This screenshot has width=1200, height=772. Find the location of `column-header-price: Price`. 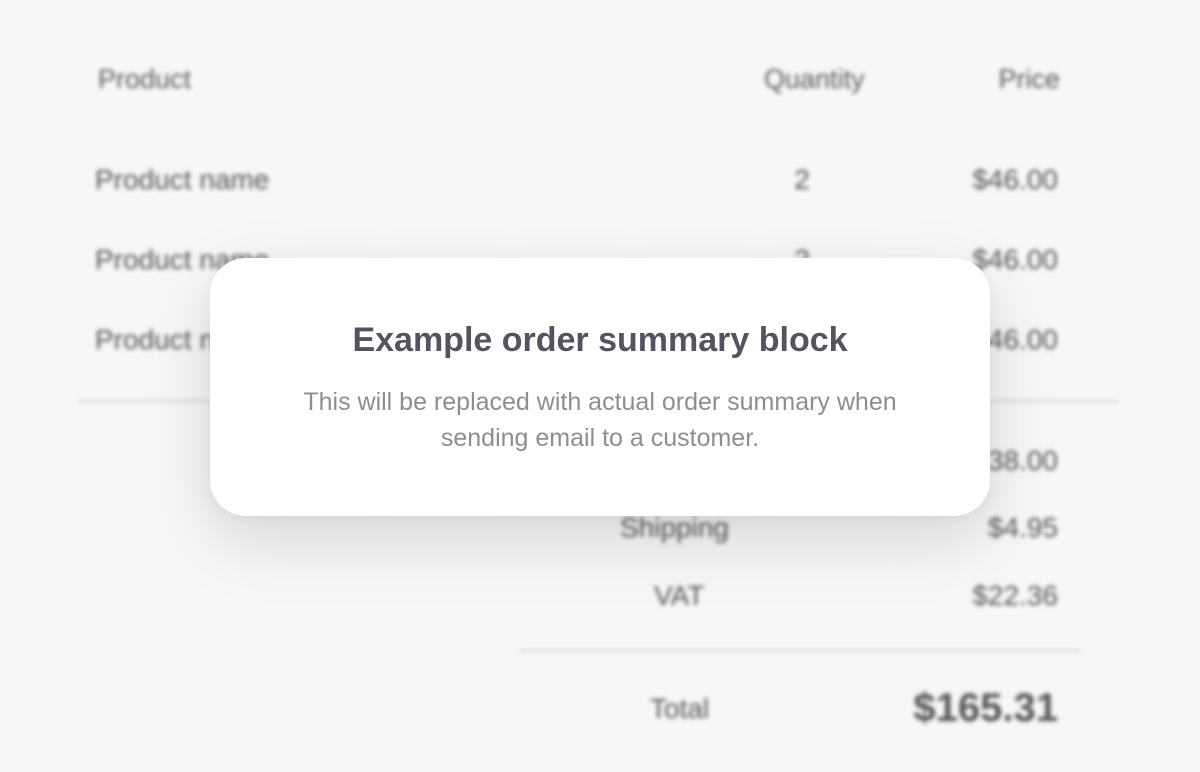

column-header-price: Price is located at coordinates (1029, 79).